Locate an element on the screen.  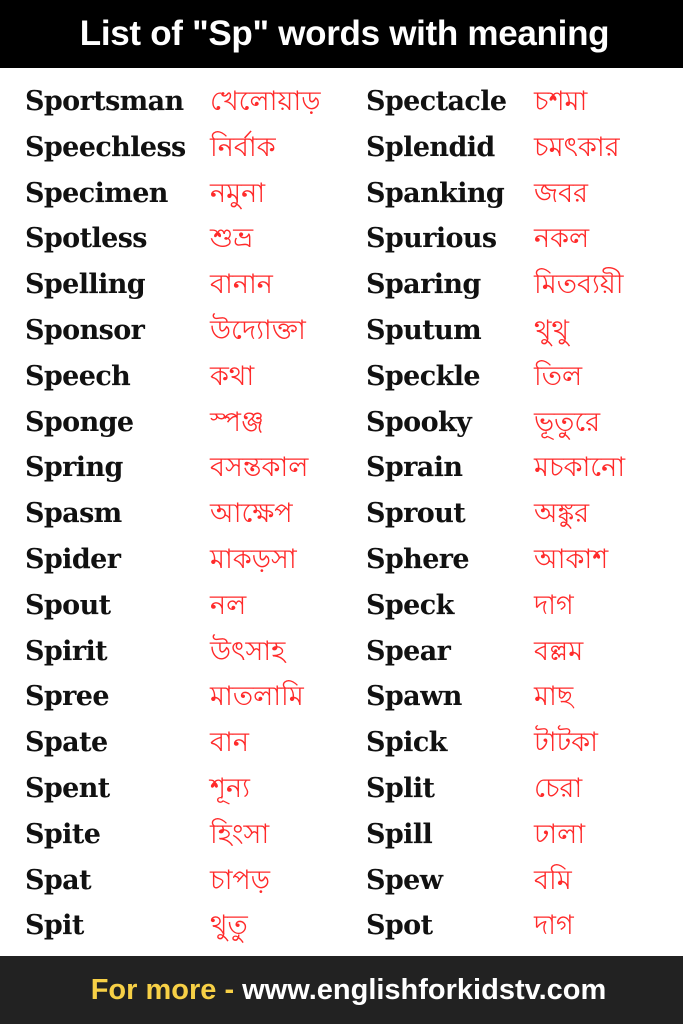
english-word: Sprout is located at coordinates (416, 514).